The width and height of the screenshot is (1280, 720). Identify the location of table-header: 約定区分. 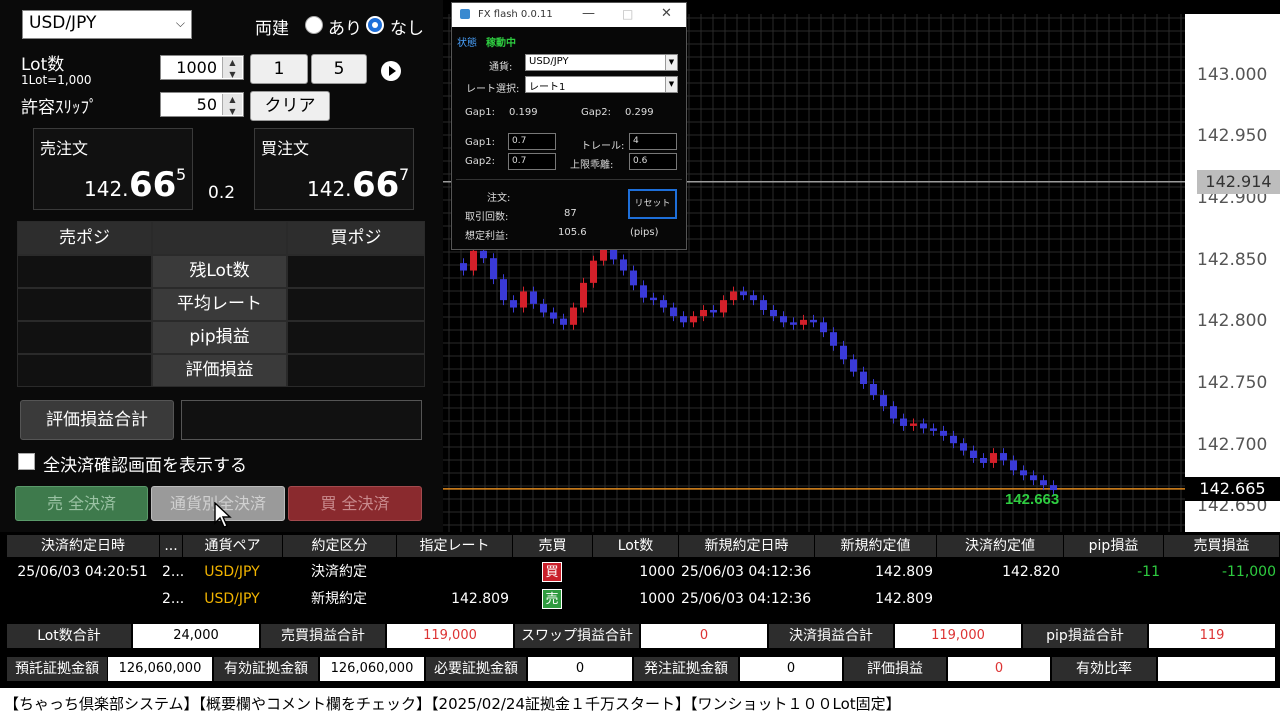
(340, 546).